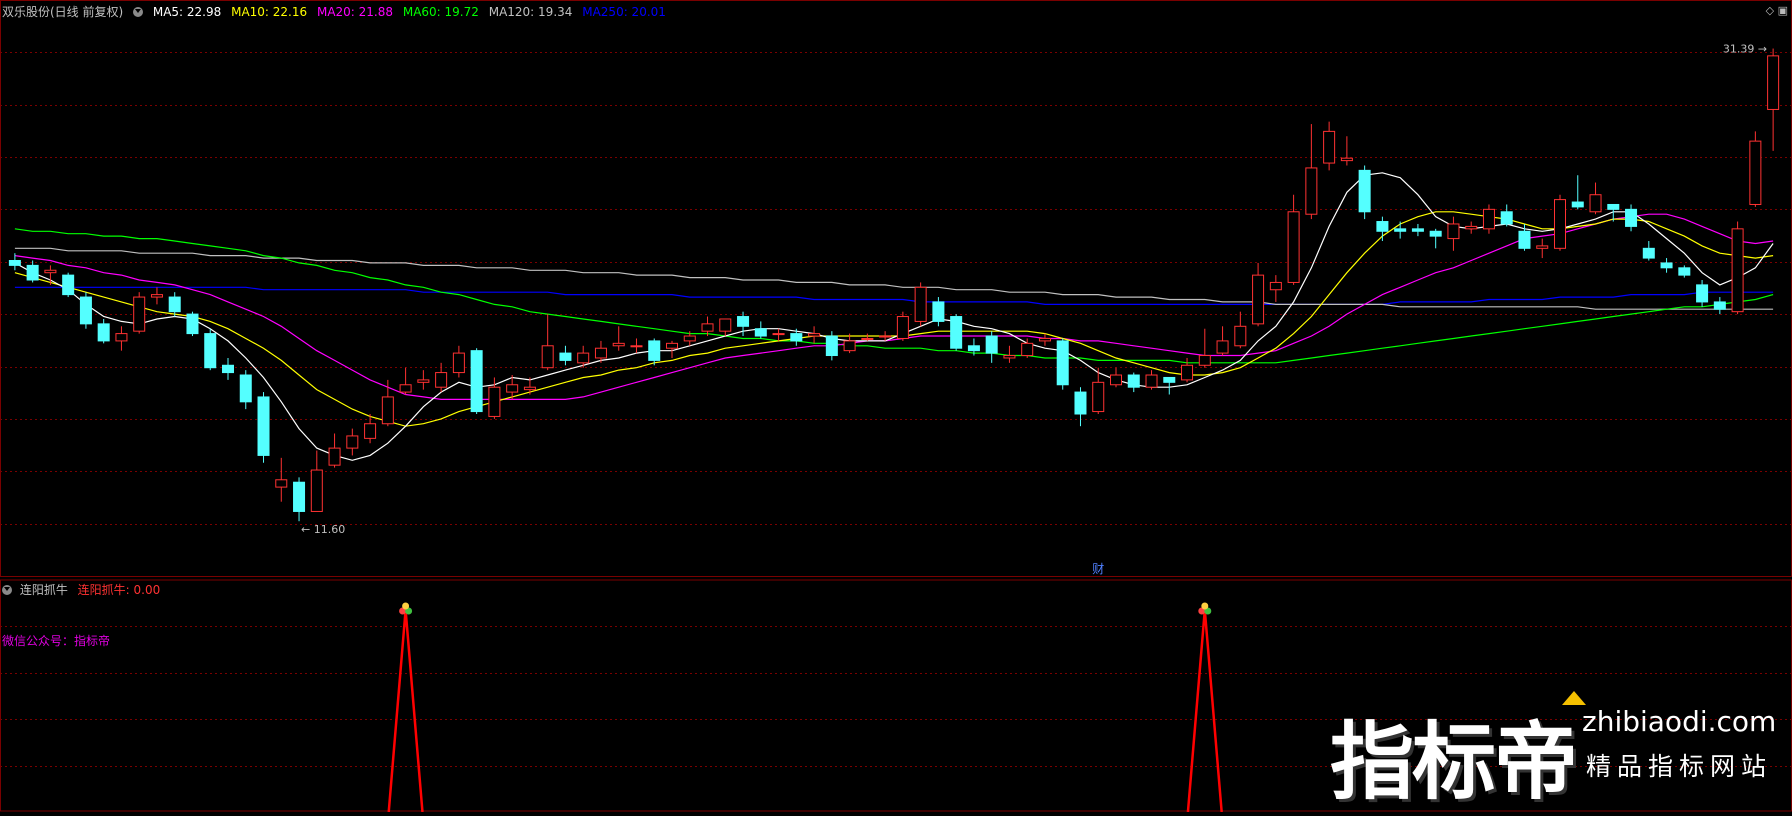  I want to click on low-price-label: ← 11.60, so click(323, 529).